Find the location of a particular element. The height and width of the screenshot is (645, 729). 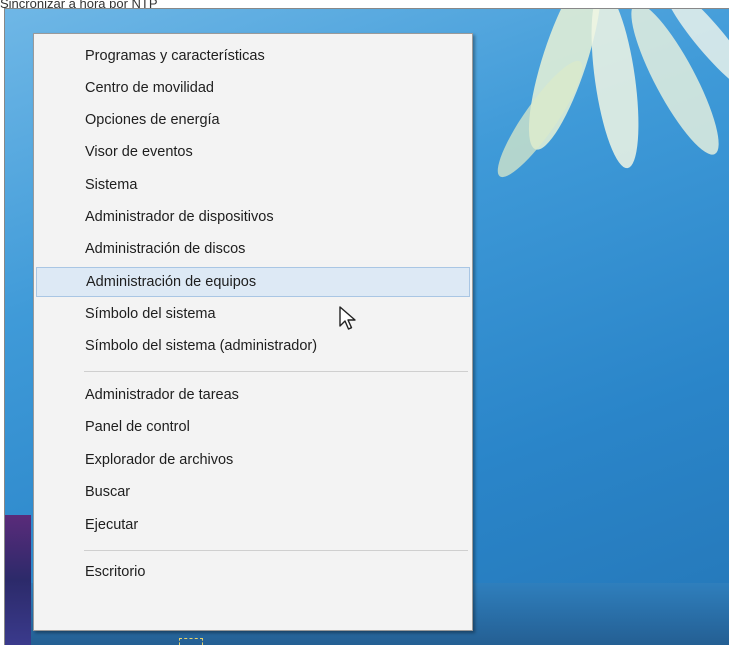

menu-item-administracion-de-equipos: Administración de equipos is located at coordinates (253, 282).